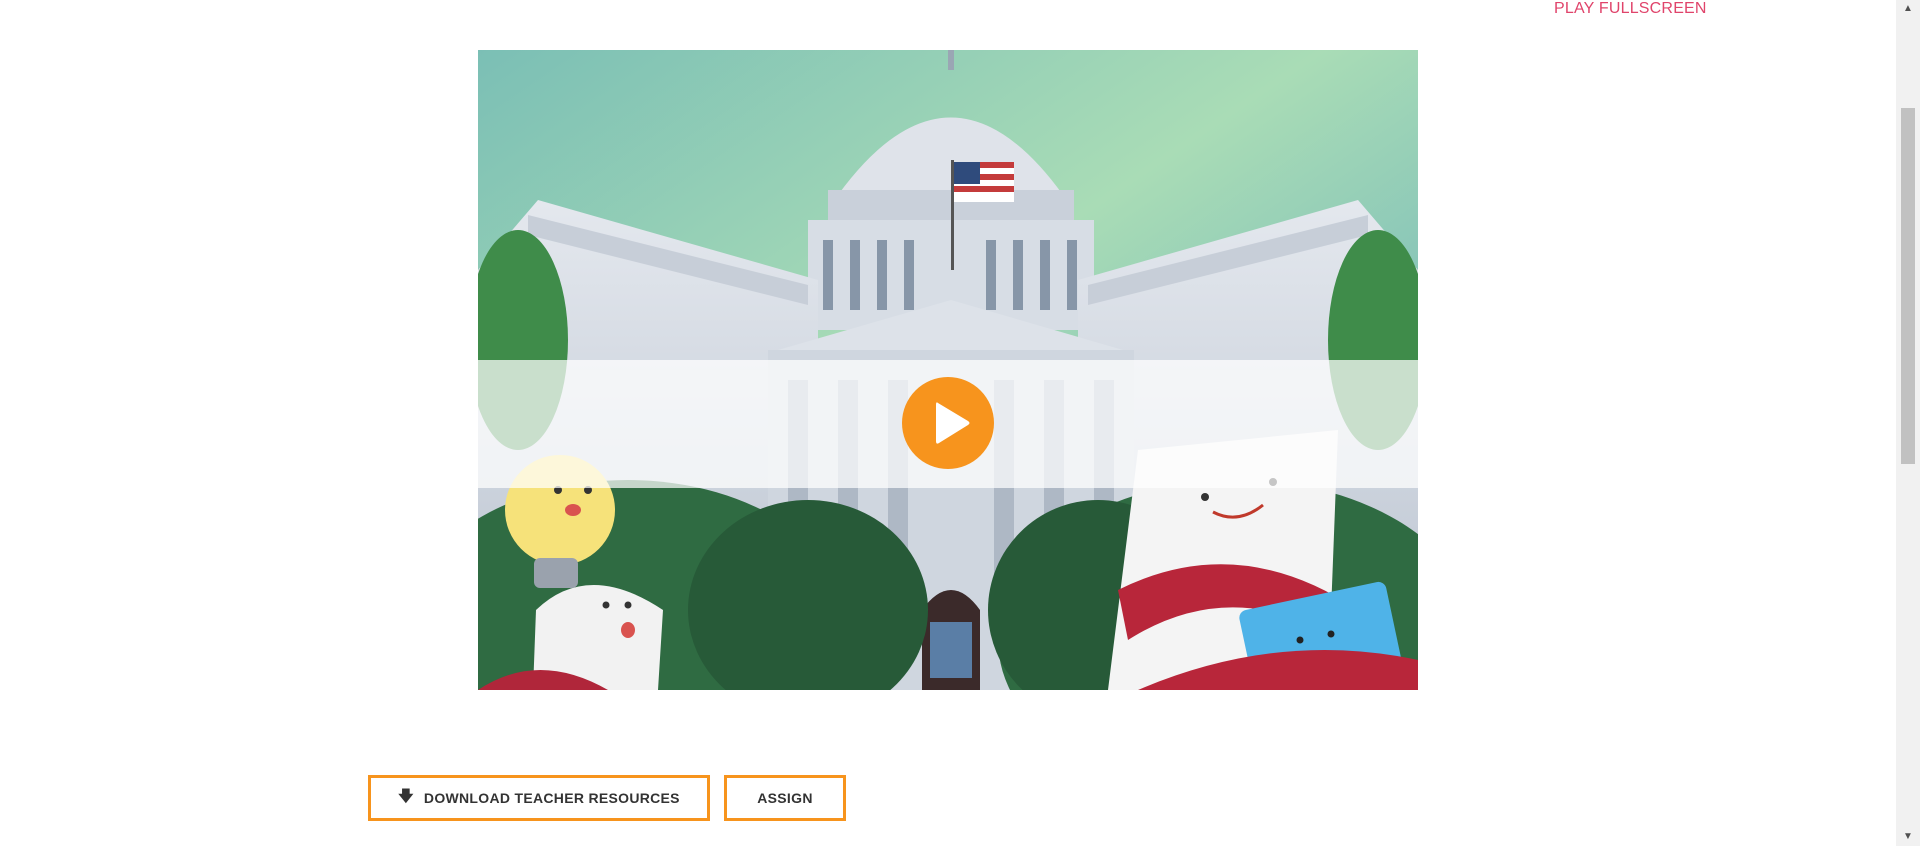 The image size is (1920, 846). I want to click on assign-button: ASSIGN, so click(785, 798).